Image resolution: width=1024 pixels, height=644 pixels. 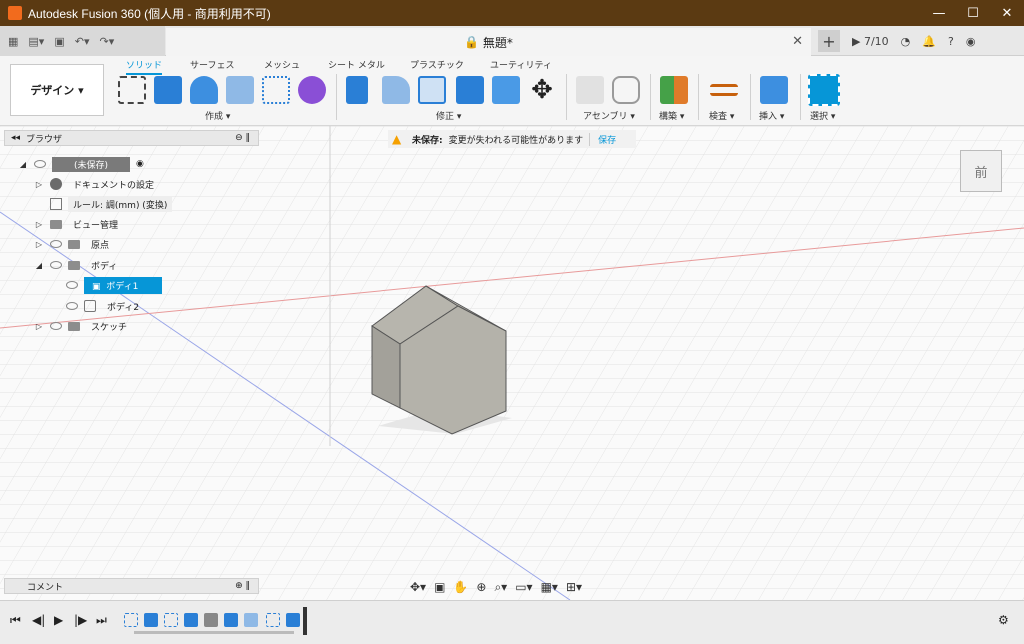 What do you see at coordinates (870, 41) in the screenshot?
I see `job-status-icon: ▶ 7/10` at bounding box center [870, 41].